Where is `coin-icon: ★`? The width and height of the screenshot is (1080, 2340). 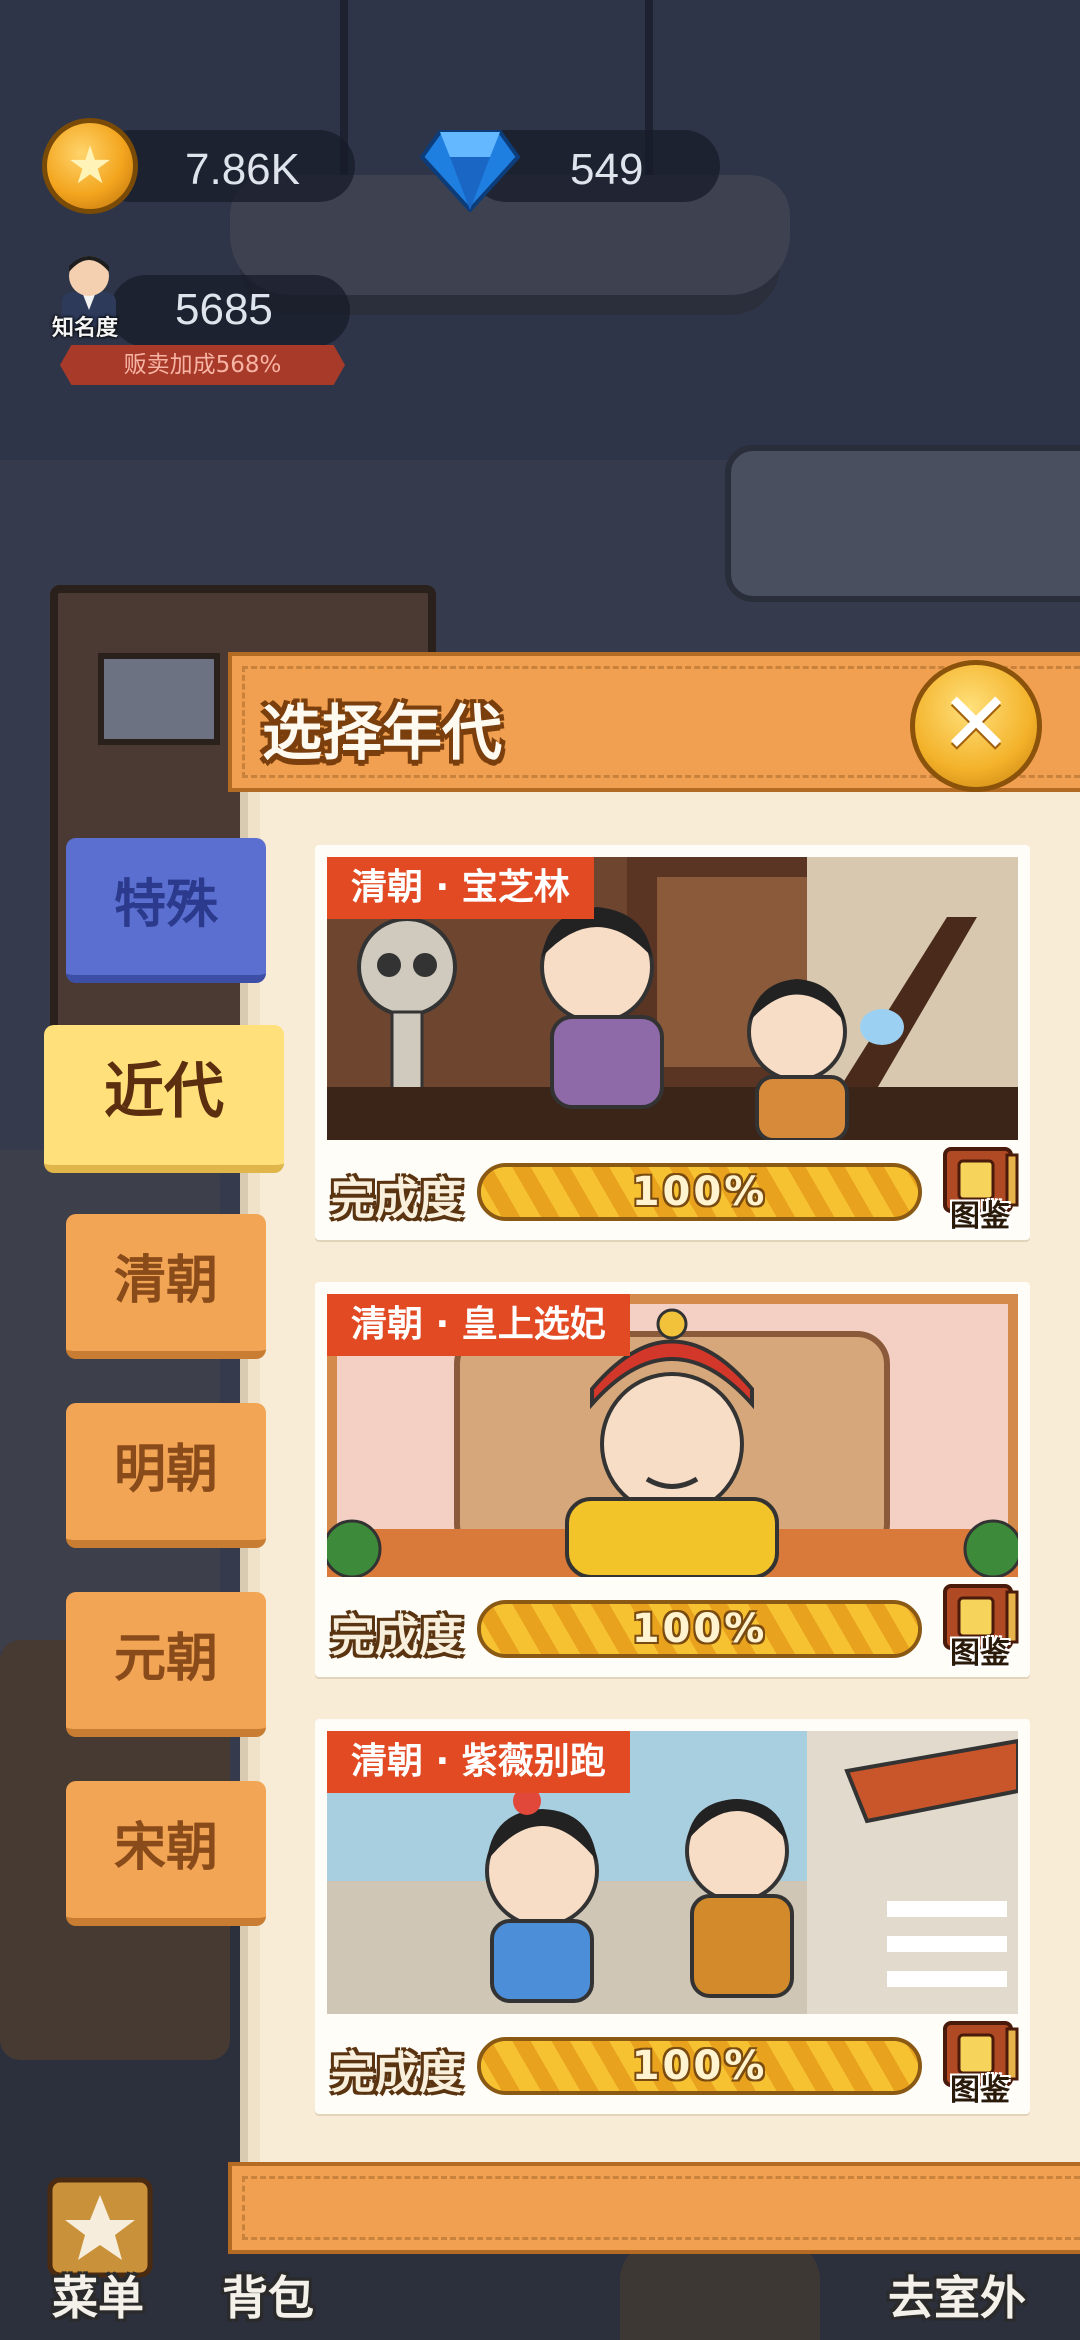 coin-icon: ★ is located at coordinates (90, 166).